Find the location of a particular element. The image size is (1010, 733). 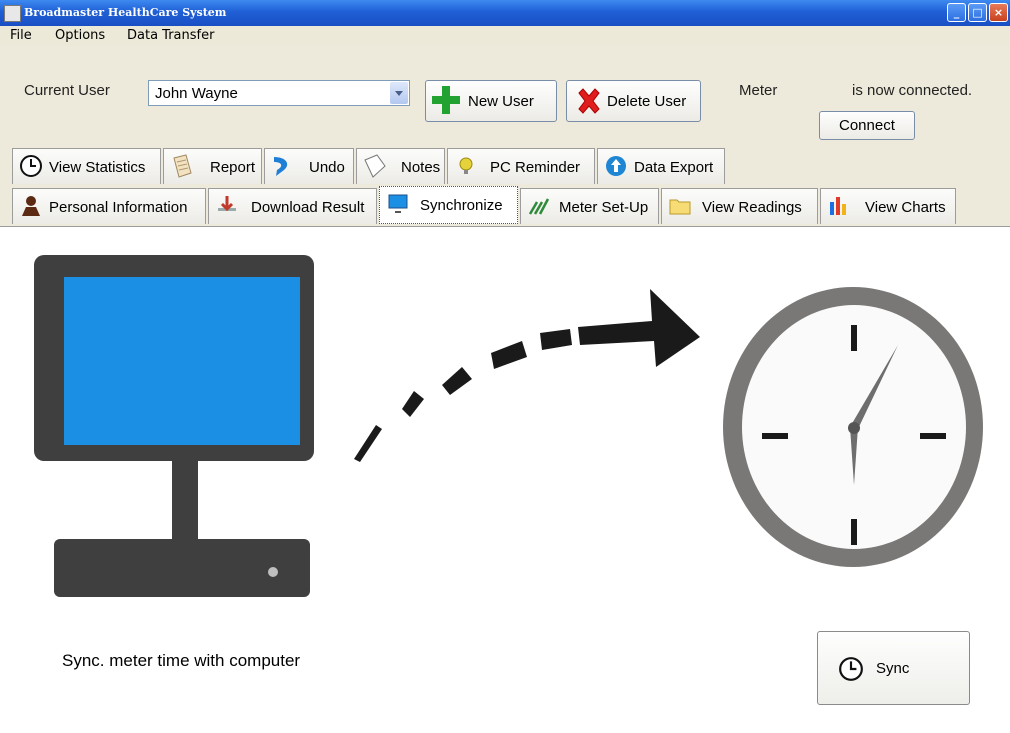

undo-arrow-icon is located at coordinates (281, 166).